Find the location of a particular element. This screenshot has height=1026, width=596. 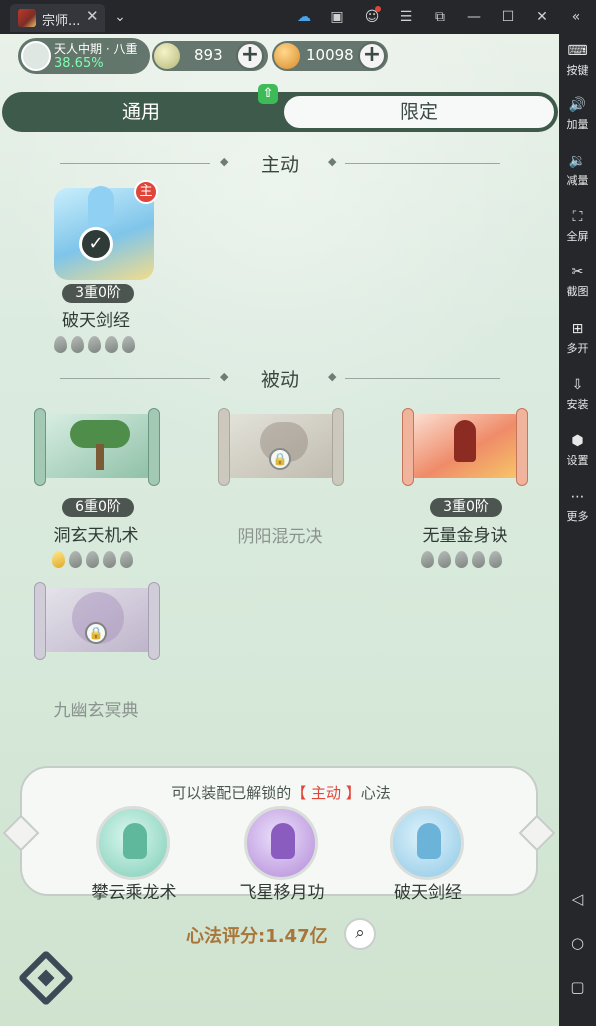

more-icon: ⋯ is located at coordinates (577, 497).